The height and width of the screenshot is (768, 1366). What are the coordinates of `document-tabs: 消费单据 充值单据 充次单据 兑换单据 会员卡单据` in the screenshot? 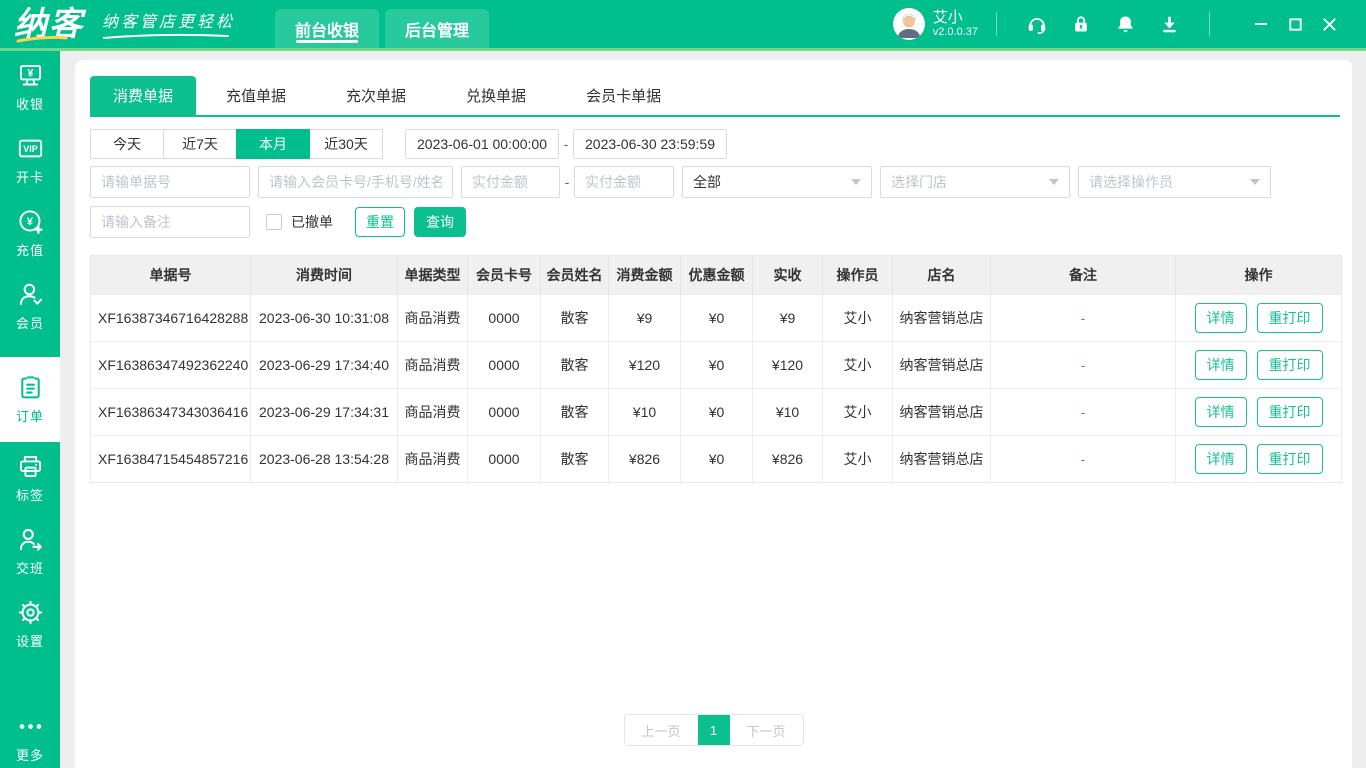 It's located at (715, 88).